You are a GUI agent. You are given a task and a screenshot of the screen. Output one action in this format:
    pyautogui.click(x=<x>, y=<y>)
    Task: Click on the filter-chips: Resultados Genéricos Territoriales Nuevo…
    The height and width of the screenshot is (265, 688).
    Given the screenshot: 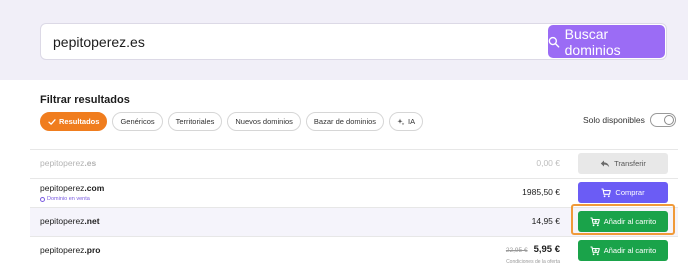 What is the action you would take?
    pyautogui.click(x=232, y=121)
    